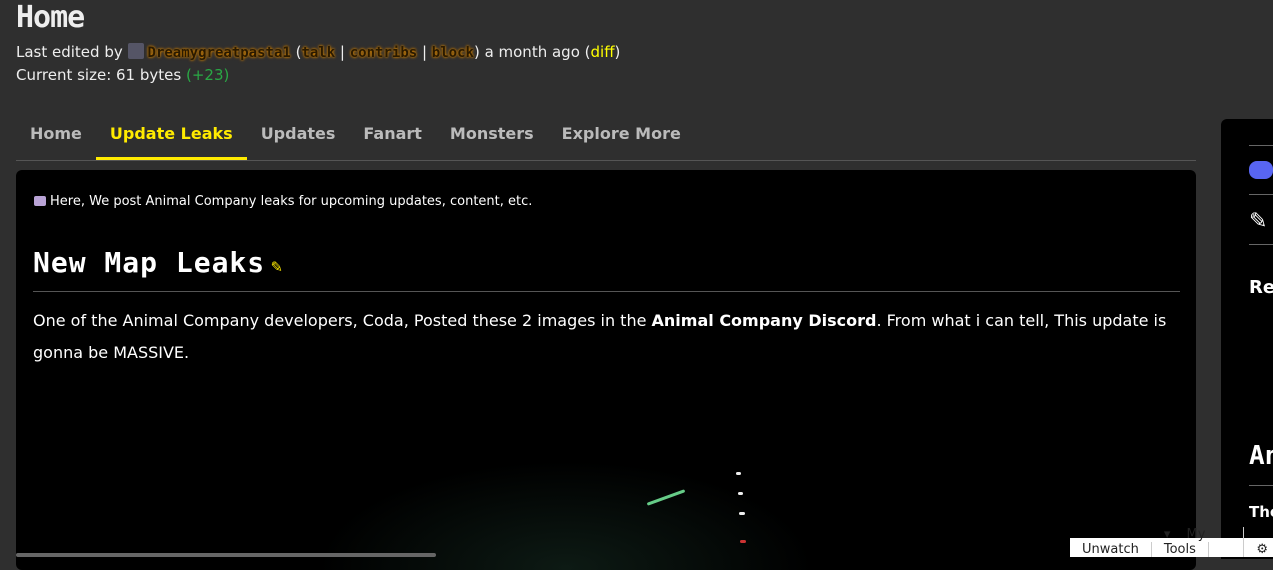 This screenshot has height=570, width=1273. Describe the element at coordinates (40, 201) in the screenshot. I see `book-icon` at that location.